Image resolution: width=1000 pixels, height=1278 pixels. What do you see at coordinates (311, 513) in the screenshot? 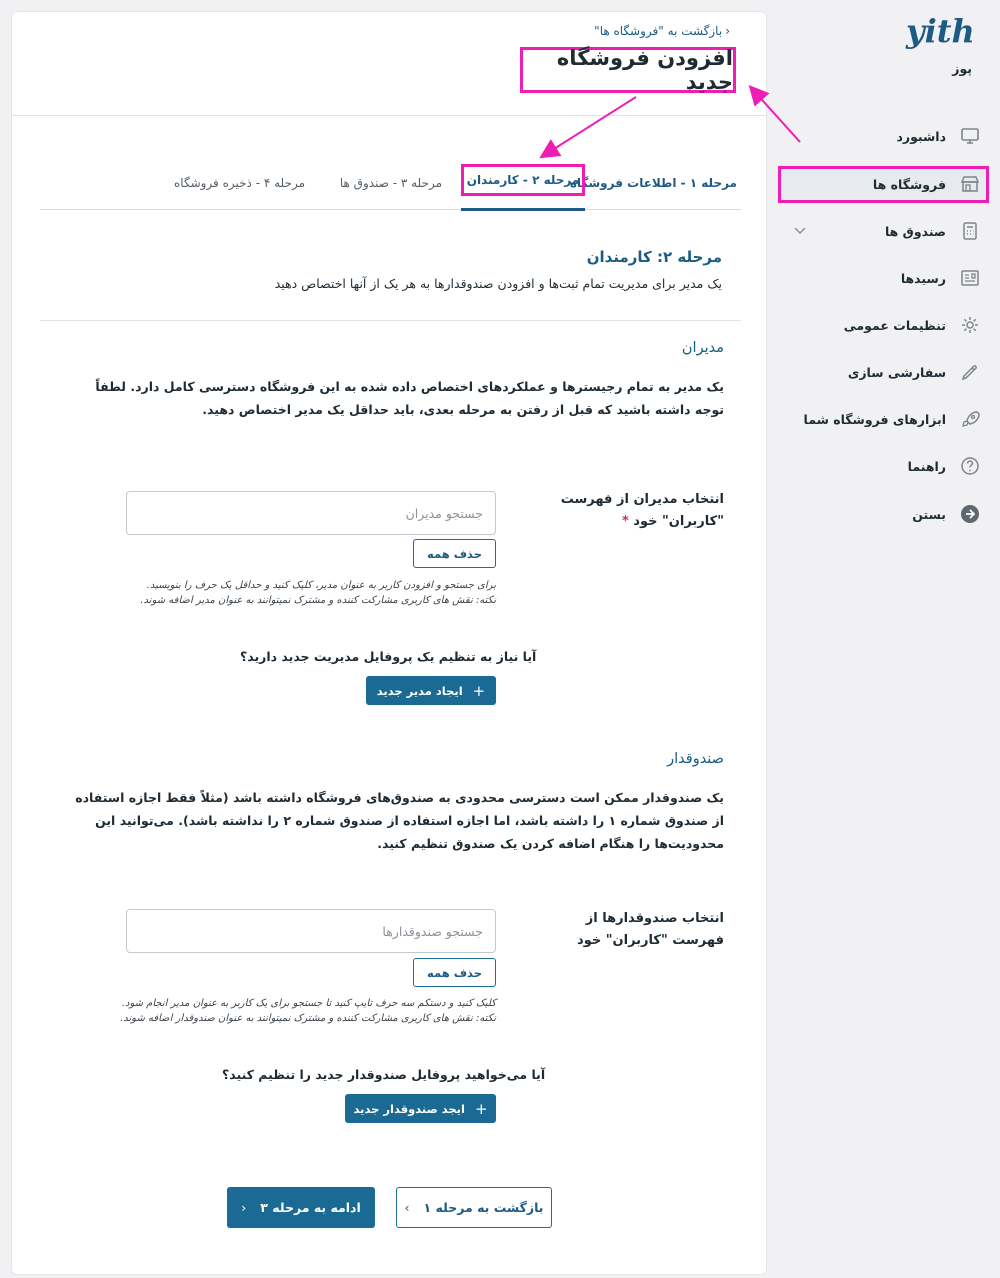
I see `managers-search-input` at bounding box center [311, 513].